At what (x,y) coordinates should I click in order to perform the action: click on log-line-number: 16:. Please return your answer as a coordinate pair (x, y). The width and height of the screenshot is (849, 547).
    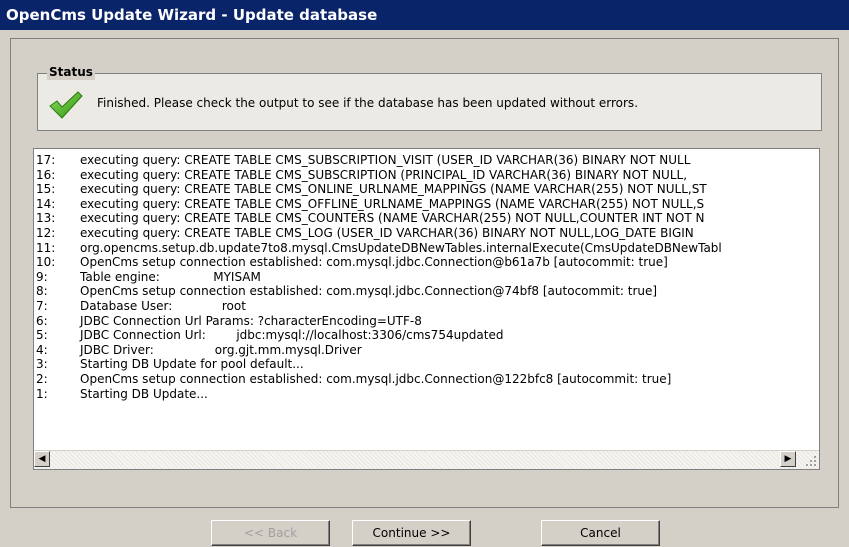
    Looking at the image, I should click on (46, 174).